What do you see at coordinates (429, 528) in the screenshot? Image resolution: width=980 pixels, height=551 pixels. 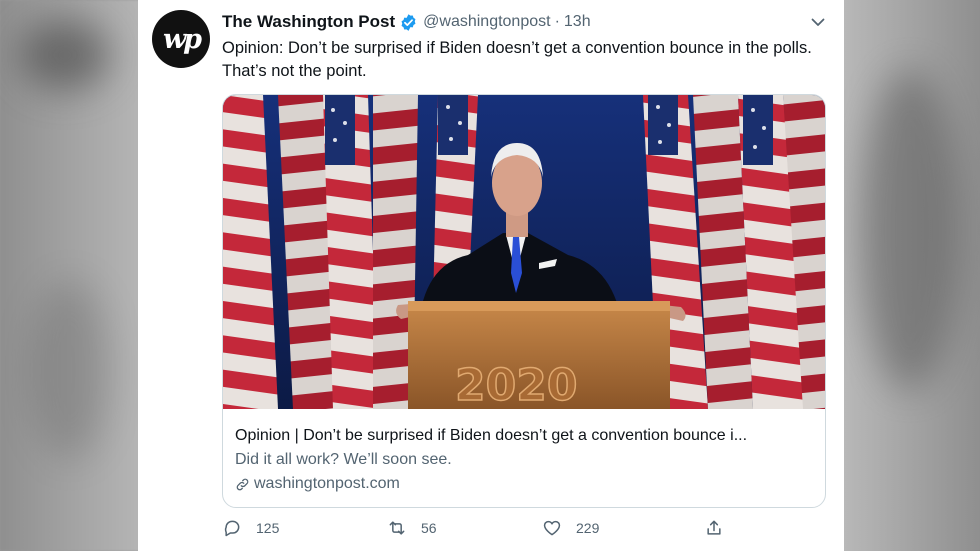 I see `retweet-count: 56` at bounding box center [429, 528].